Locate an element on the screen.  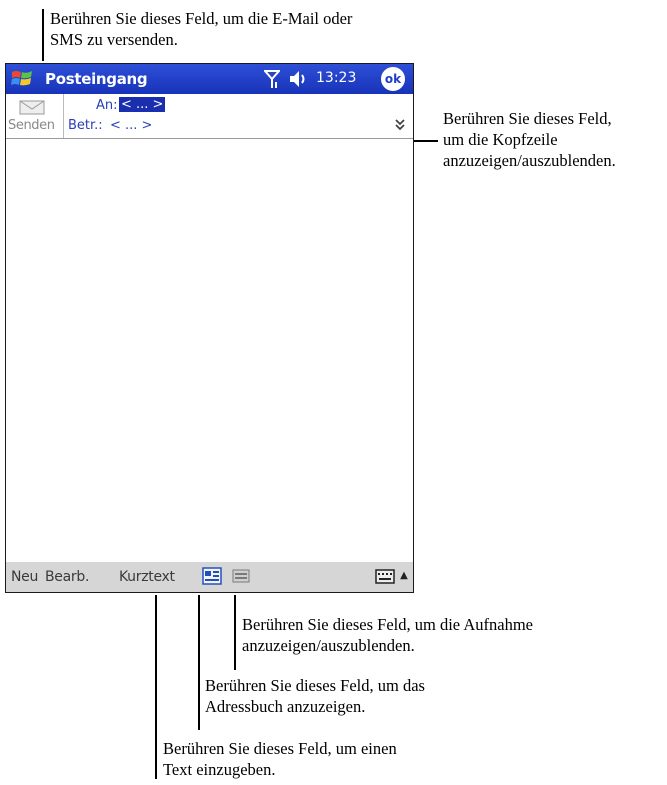
message-header: Senden An: < ... > Betr.: < ... > is located at coordinates (209, 116).